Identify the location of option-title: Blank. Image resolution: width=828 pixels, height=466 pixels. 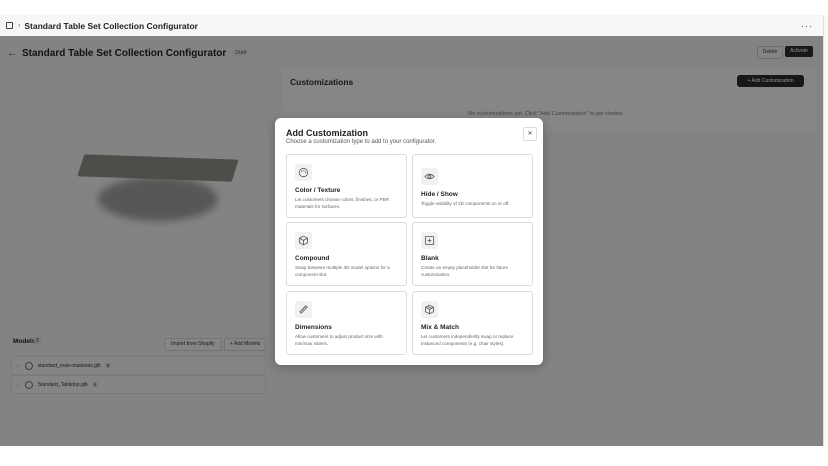
(430, 258).